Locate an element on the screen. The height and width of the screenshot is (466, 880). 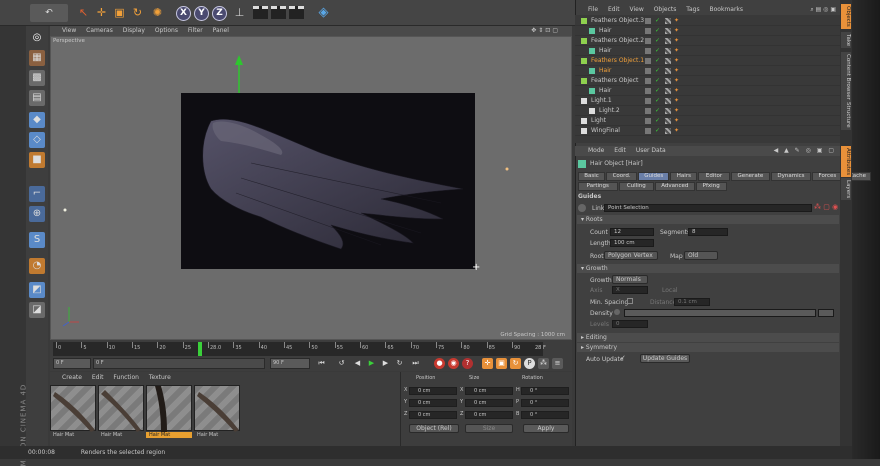
pos-y-field: 0 cm is located at coordinates (433, 403).